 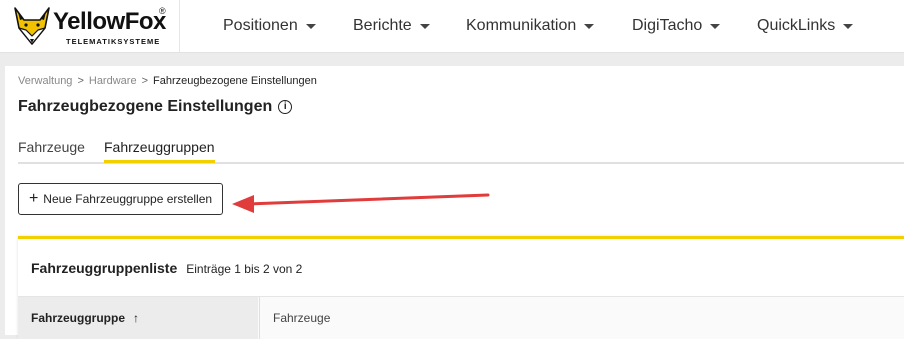 I want to click on nav-item-berichte: Berichte, so click(x=391, y=26).